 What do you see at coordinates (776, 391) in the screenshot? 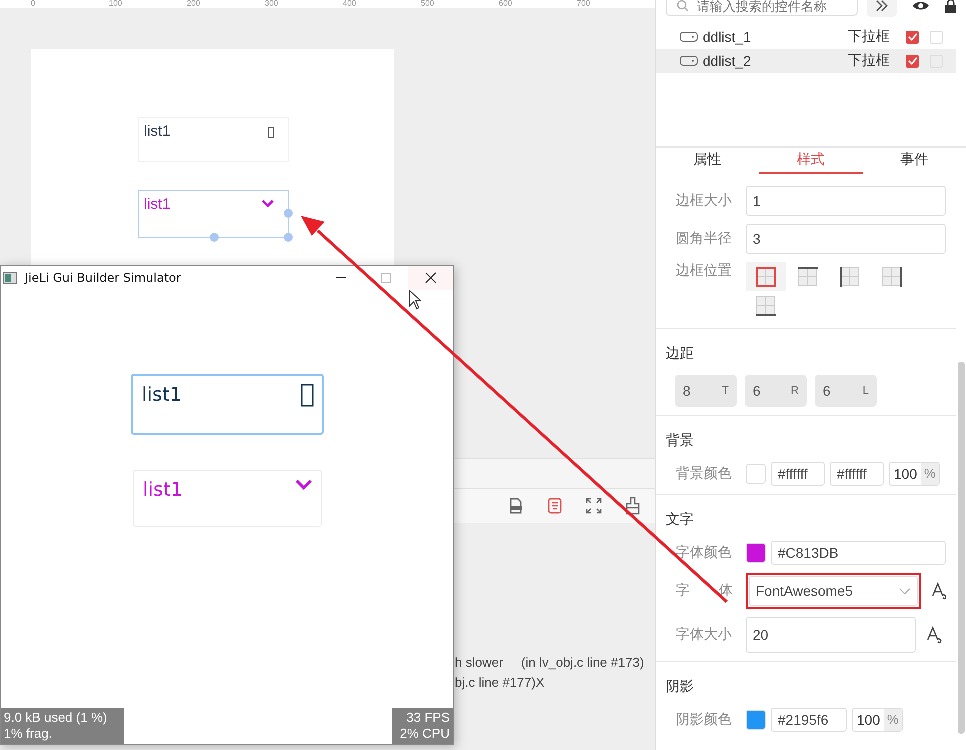
I see `padding-field: 6 R` at bounding box center [776, 391].